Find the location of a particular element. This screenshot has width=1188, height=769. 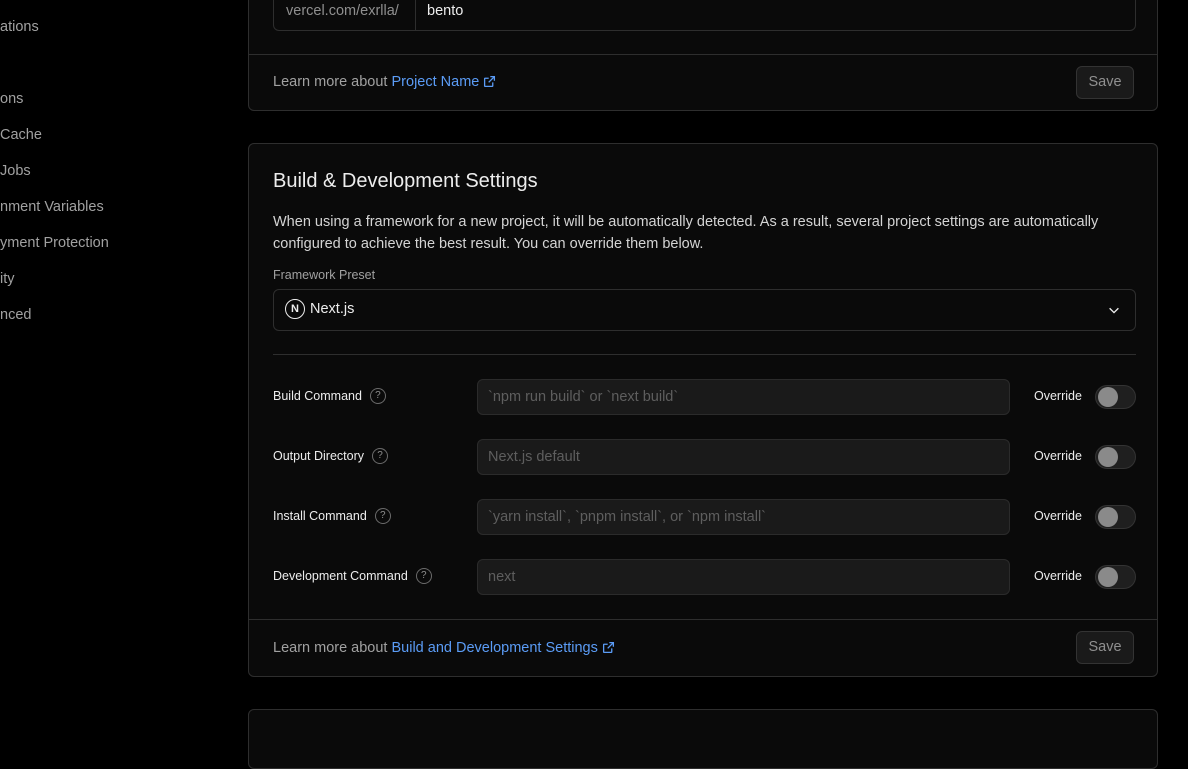

settings-divider is located at coordinates (704, 354).